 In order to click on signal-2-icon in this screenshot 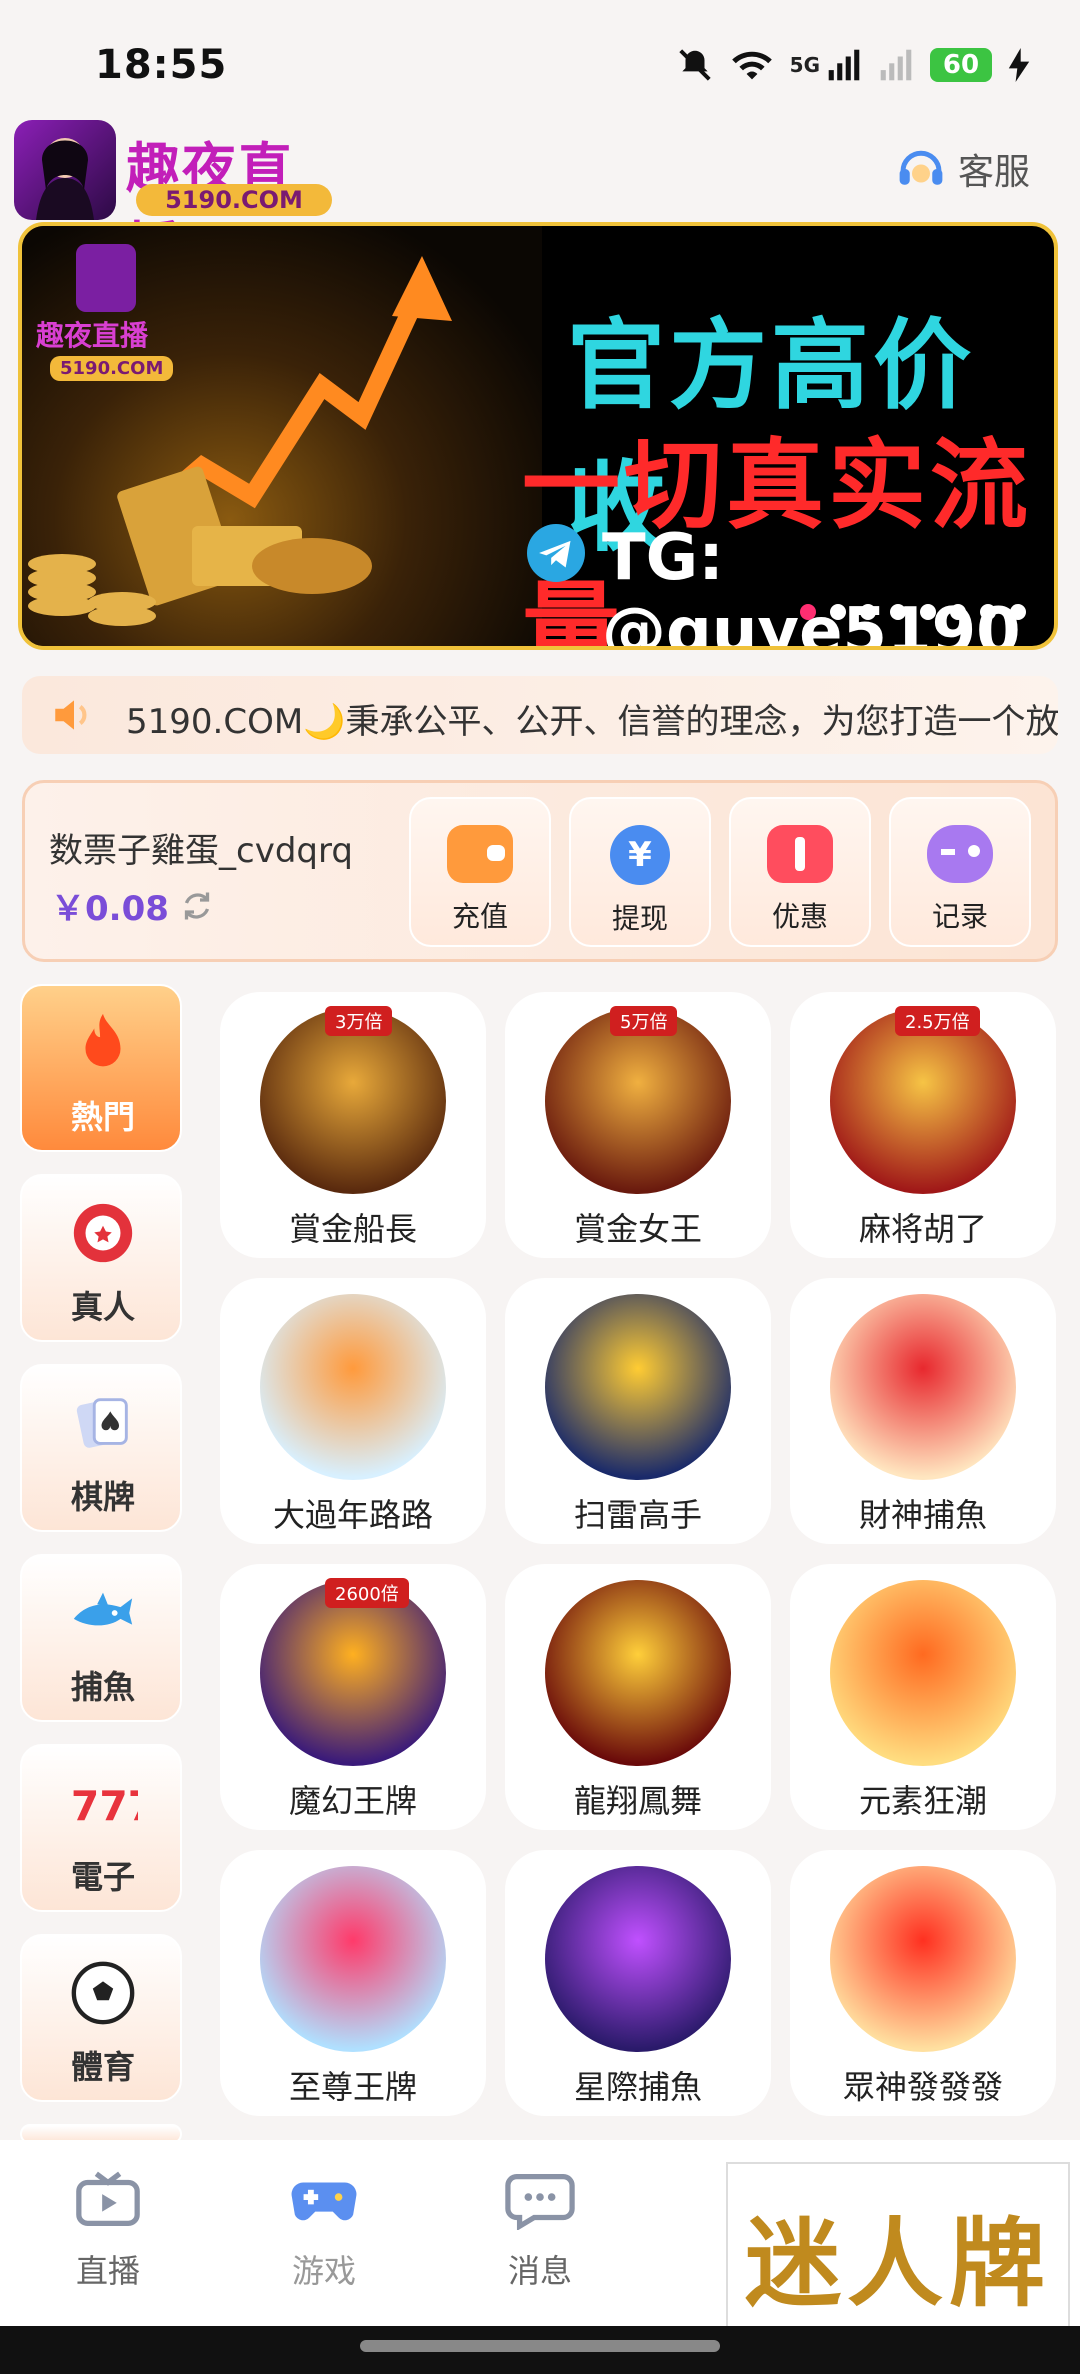, I will do `click(896, 65)`.